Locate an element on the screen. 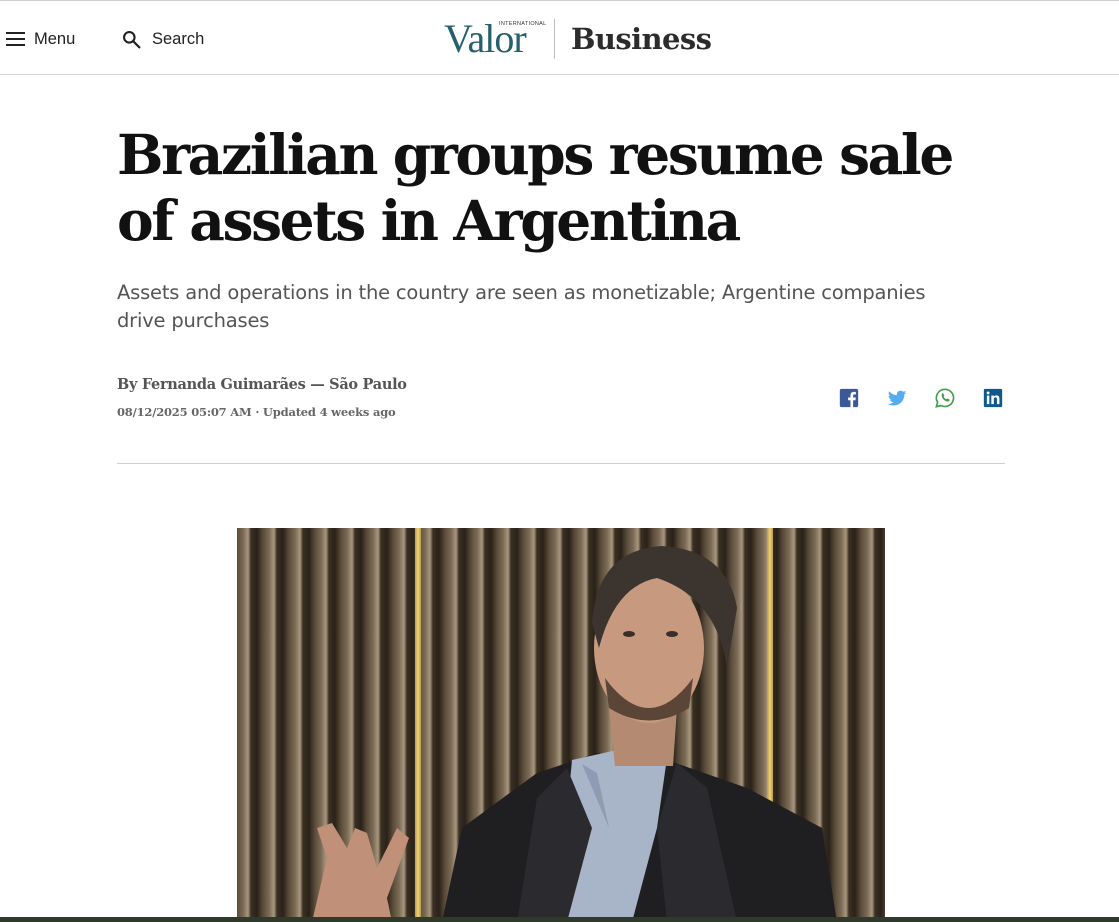  search-label: Search is located at coordinates (178, 38).